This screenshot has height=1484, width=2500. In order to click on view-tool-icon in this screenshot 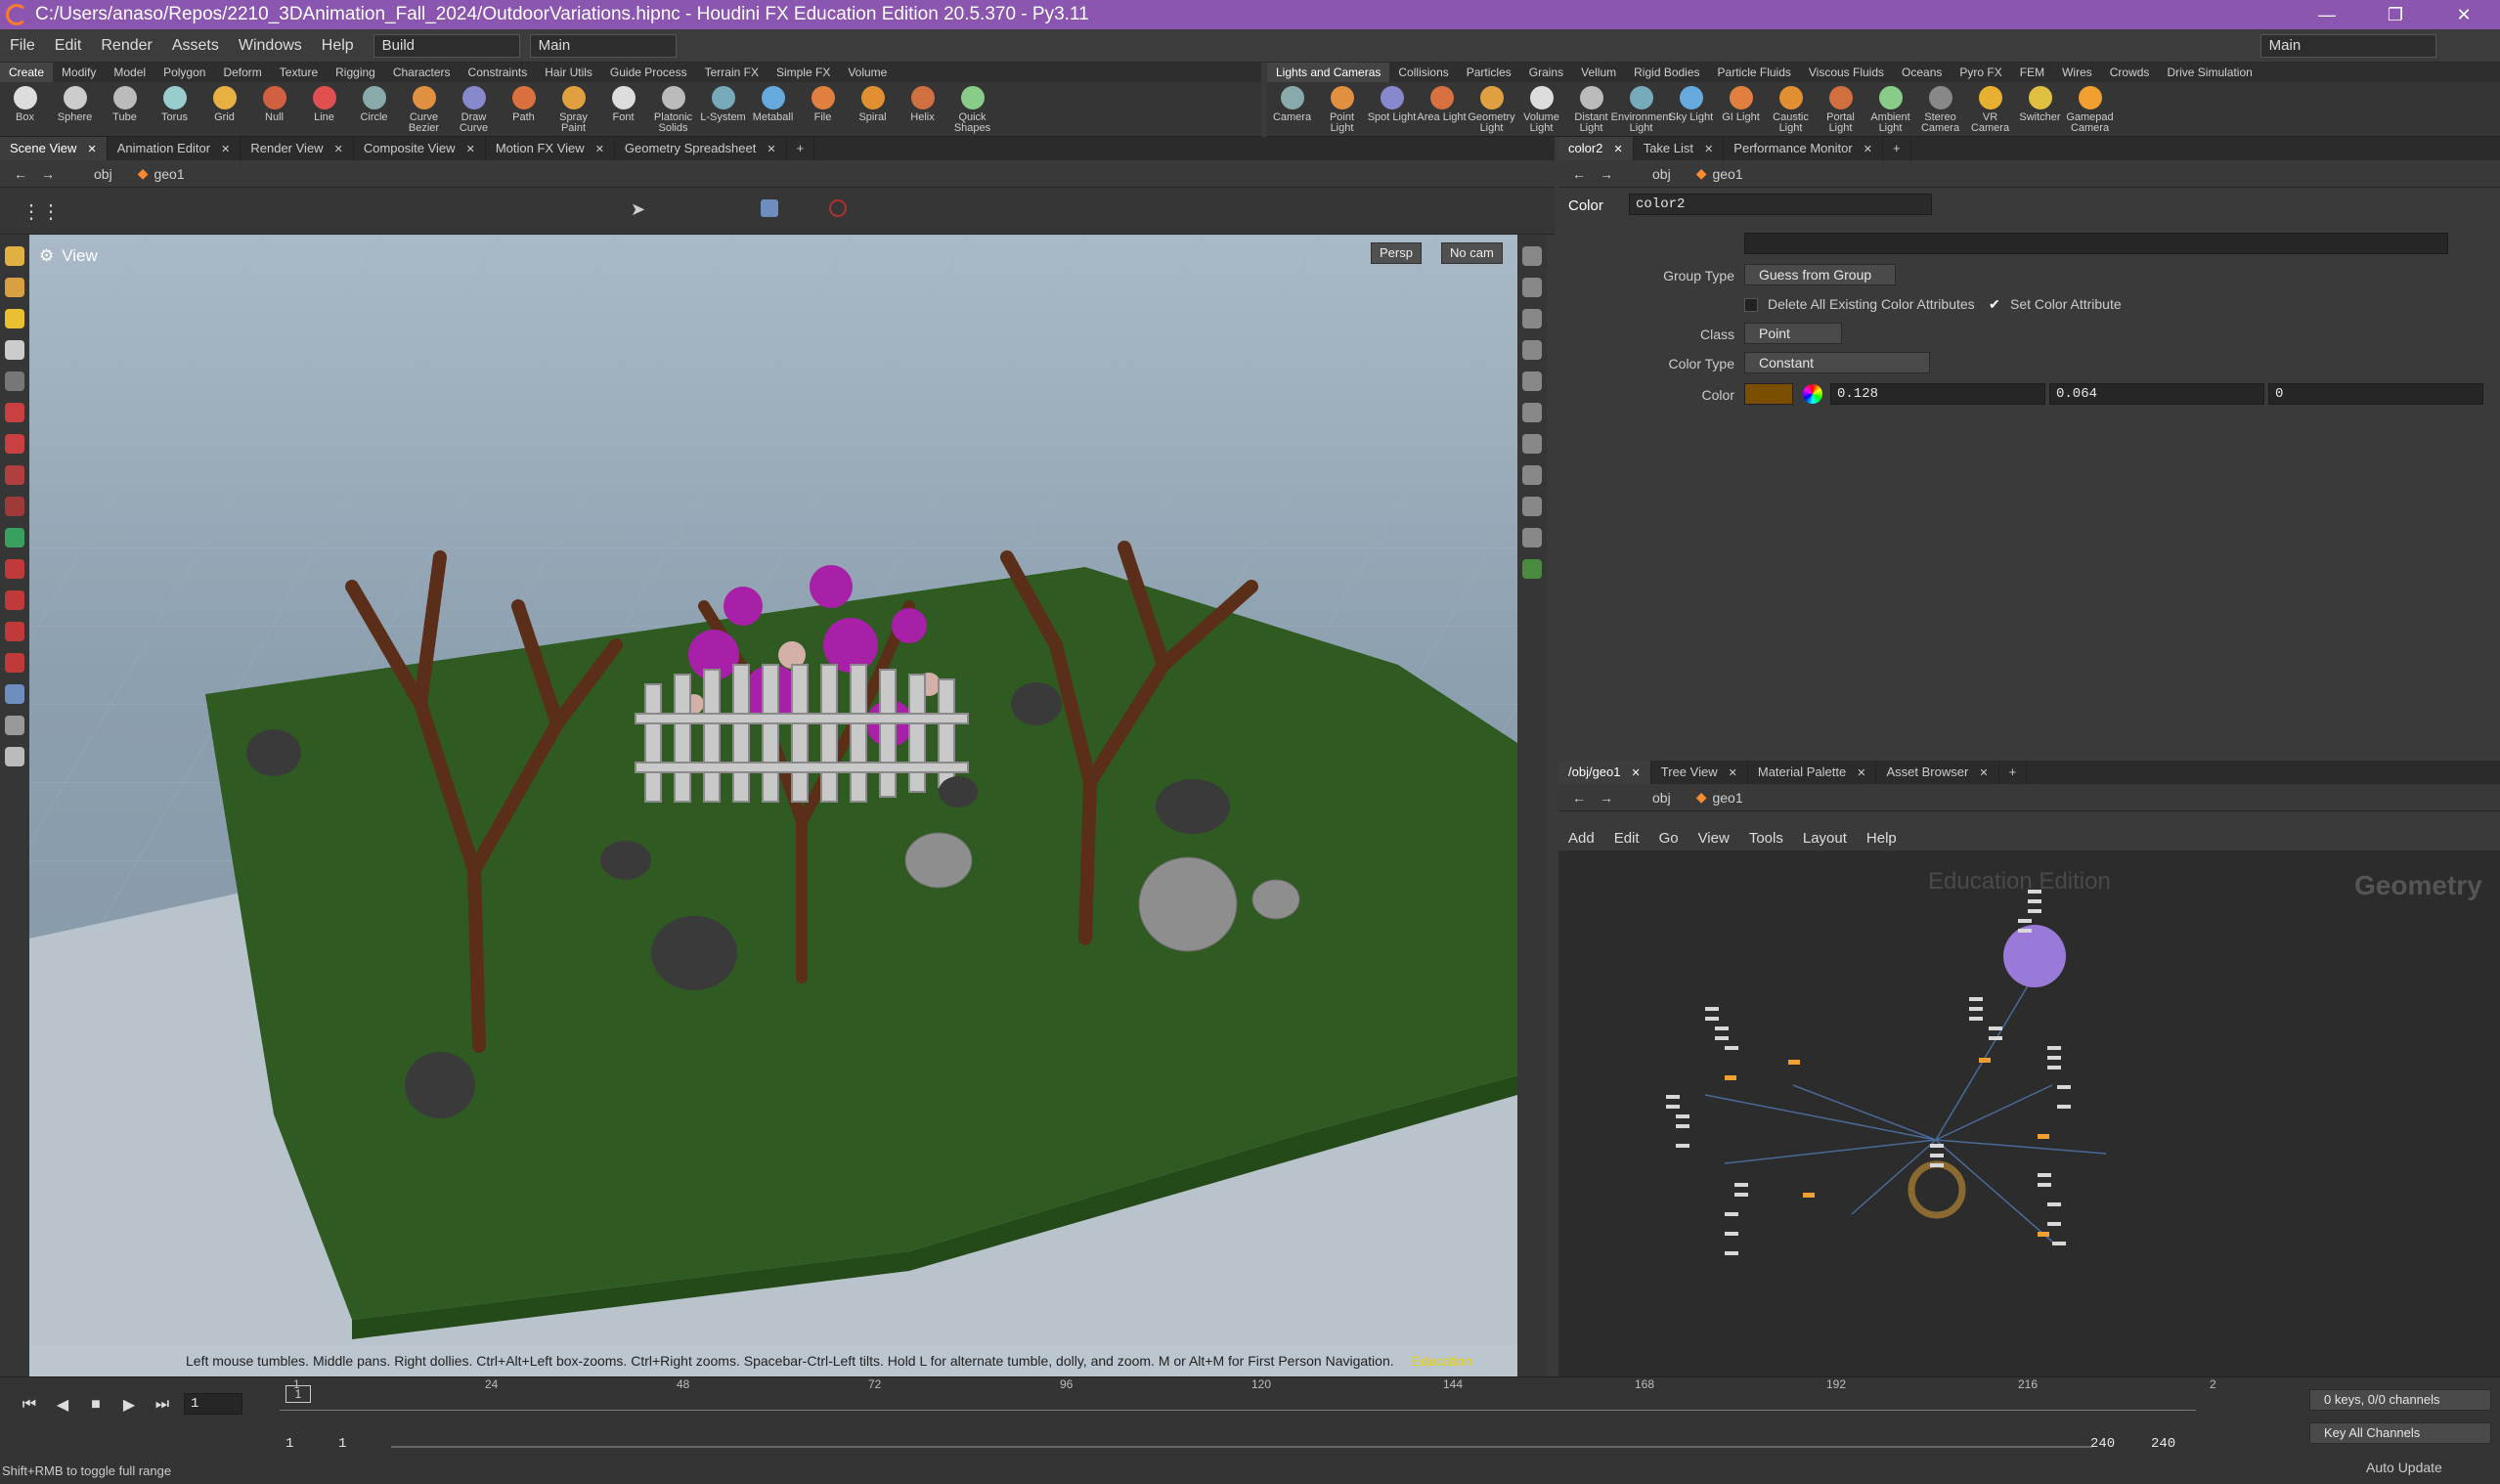, I will do `click(14, 256)`.